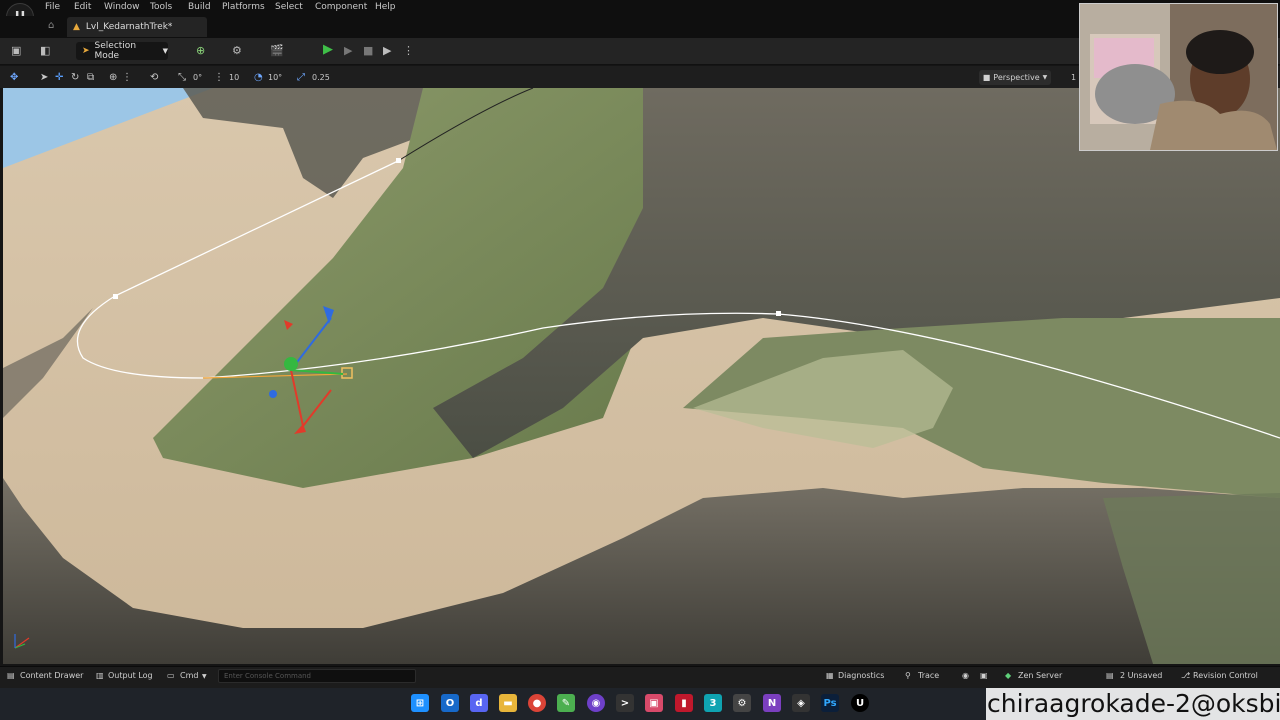 This screenshot has height=720, width=1280. Describe the element at coordinates (82, 7) in the screenshot. I see `menu-edit: Edit` at that location.